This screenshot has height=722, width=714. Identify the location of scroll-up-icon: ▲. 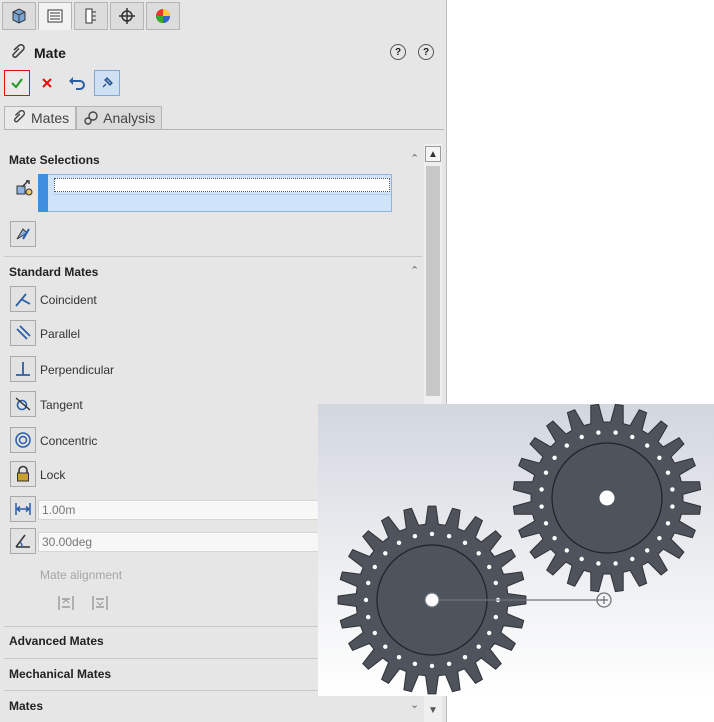
(433, 154).